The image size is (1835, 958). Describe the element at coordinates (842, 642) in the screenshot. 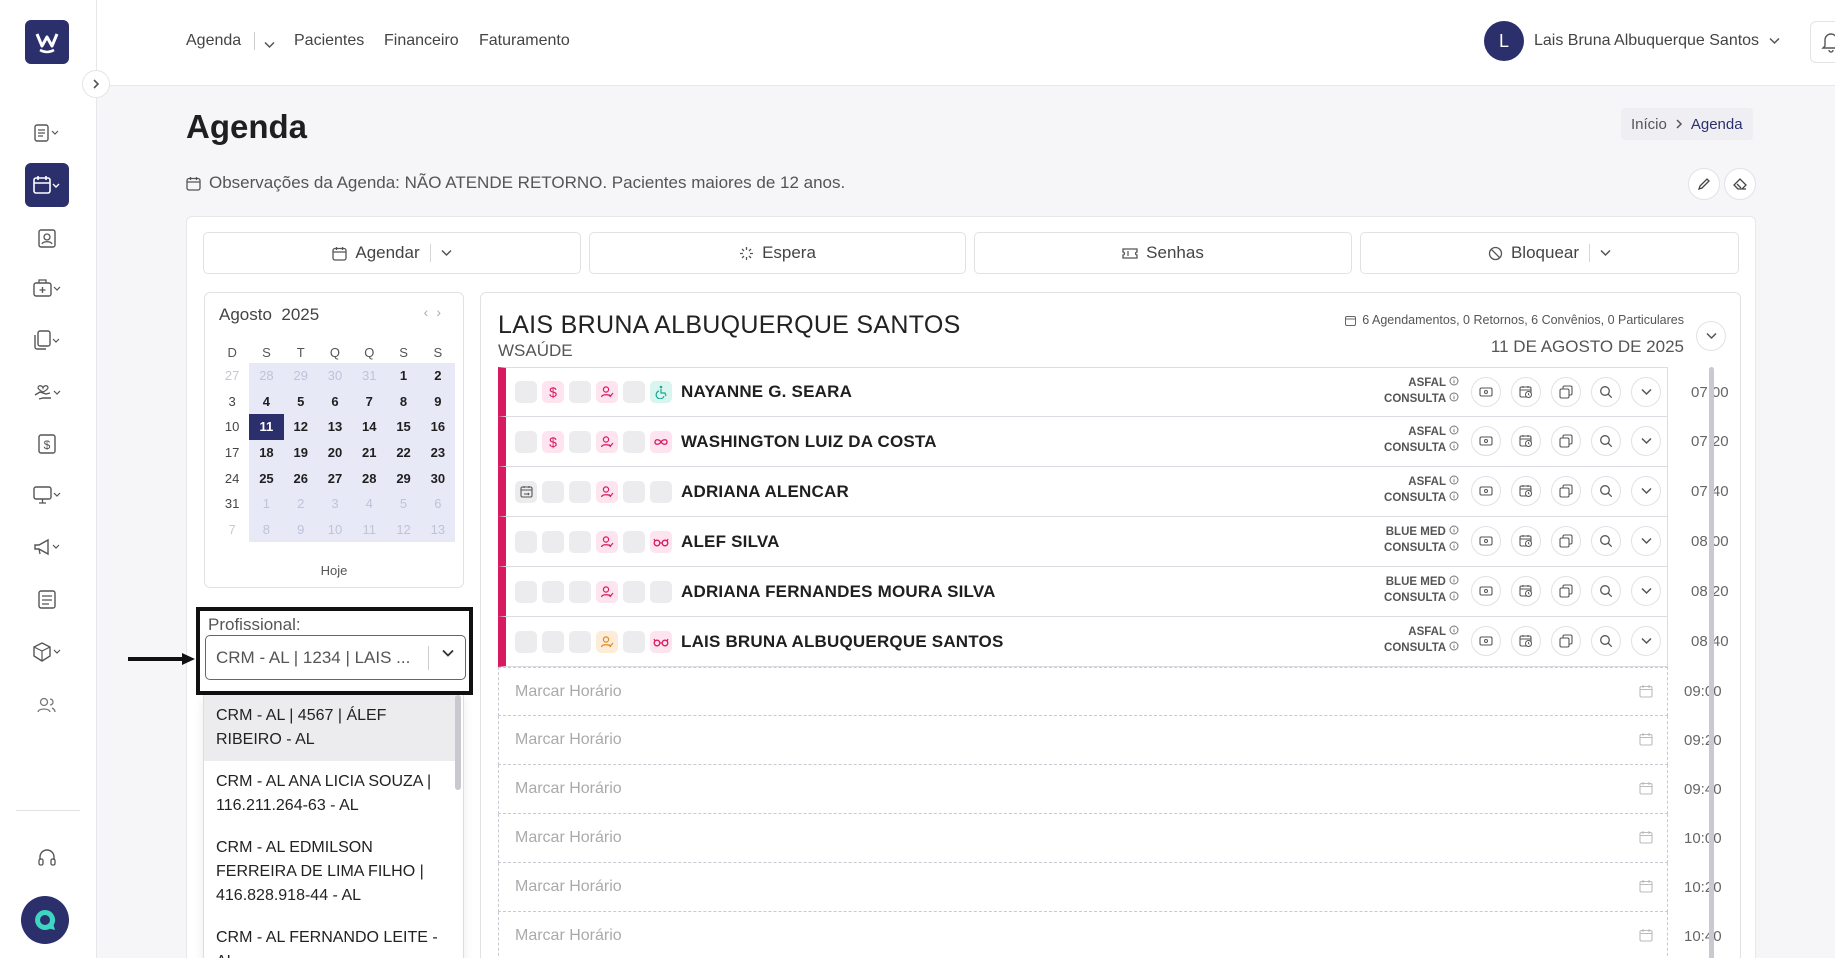

I see `patient-name: LAIS BRUNA ALBUQUERQUE SANTOS` at that location.